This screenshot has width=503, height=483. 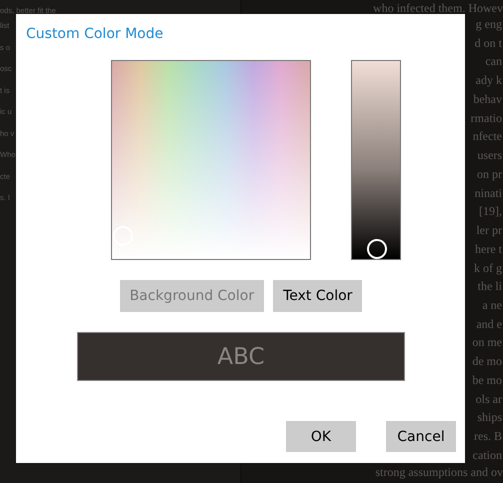 What do you see at coordinates (489, 80) in the screenshot?
I see `background-text: ady k` at bounding box center [489, 80].